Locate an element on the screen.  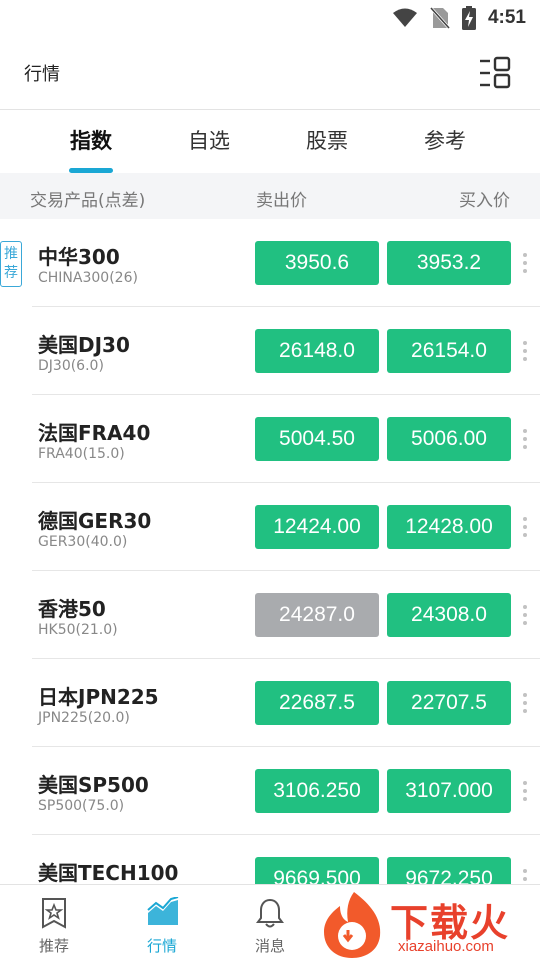
list-menu-icon is located at coordinates (495, 73).